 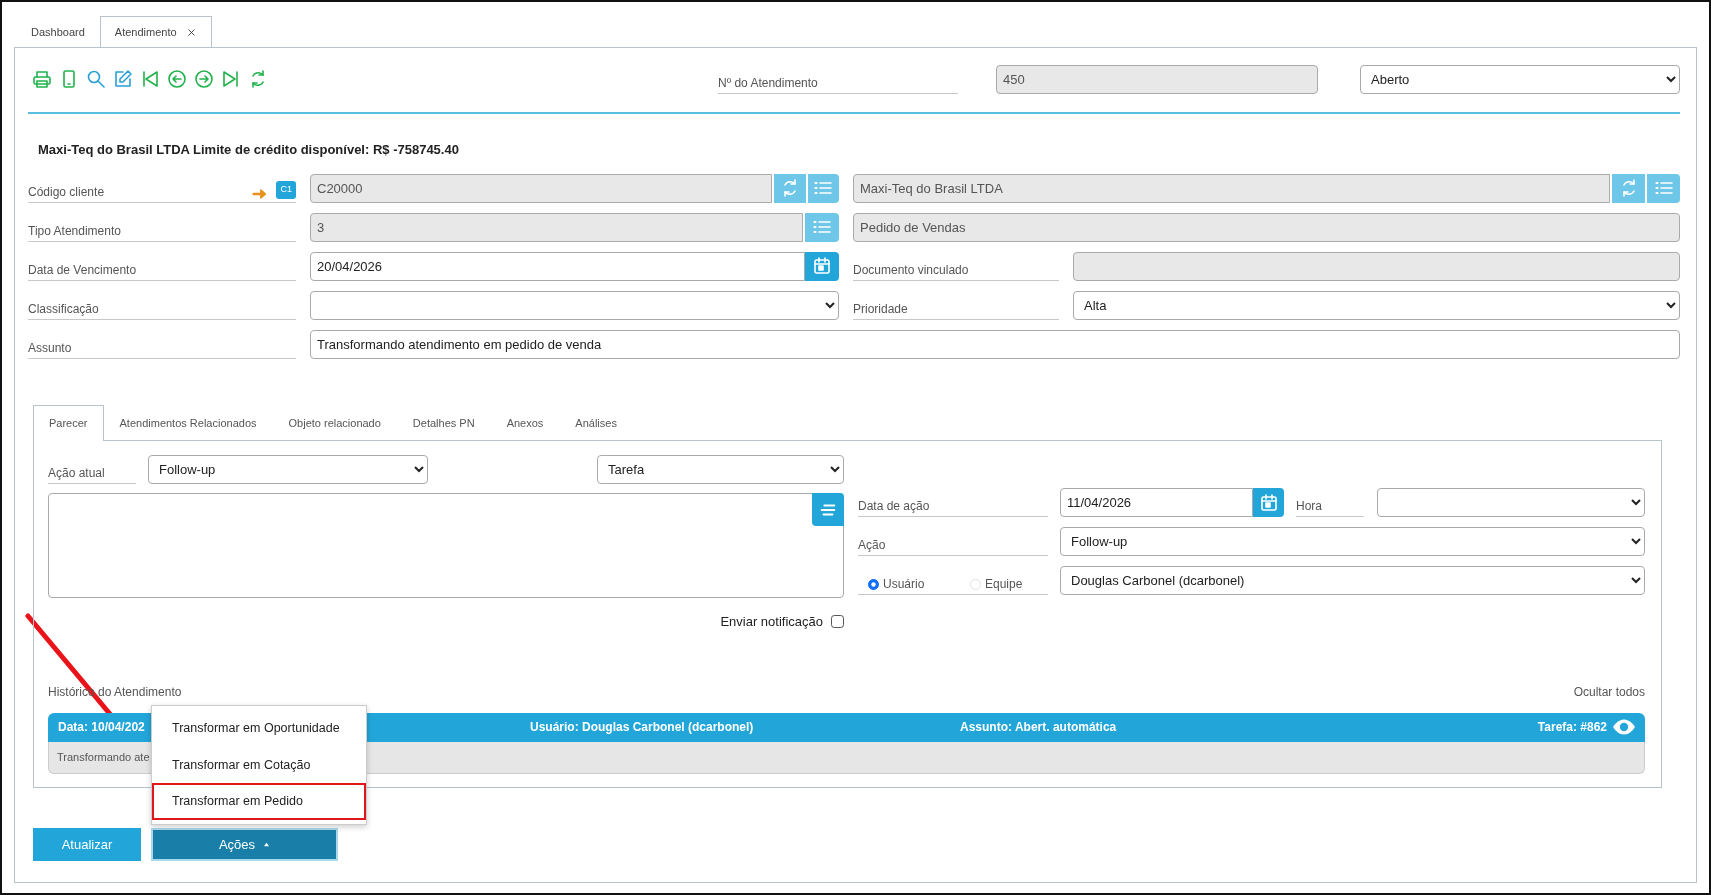 I want to click on type-select: Tarefa, so click(x=720, y=469).